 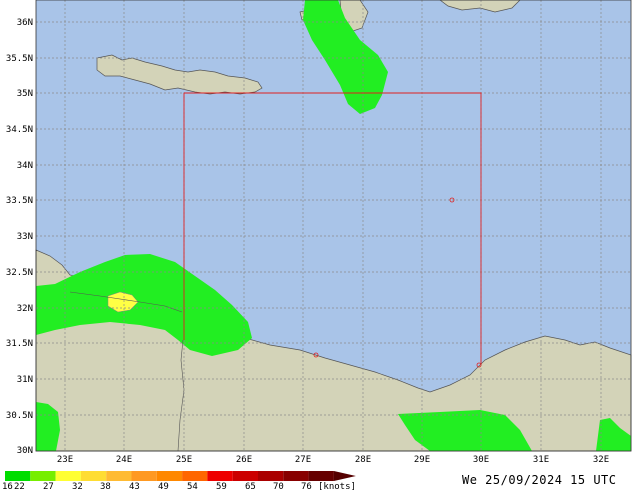 I want to click on legend-value-label: 38, so click(x=105, y=486).